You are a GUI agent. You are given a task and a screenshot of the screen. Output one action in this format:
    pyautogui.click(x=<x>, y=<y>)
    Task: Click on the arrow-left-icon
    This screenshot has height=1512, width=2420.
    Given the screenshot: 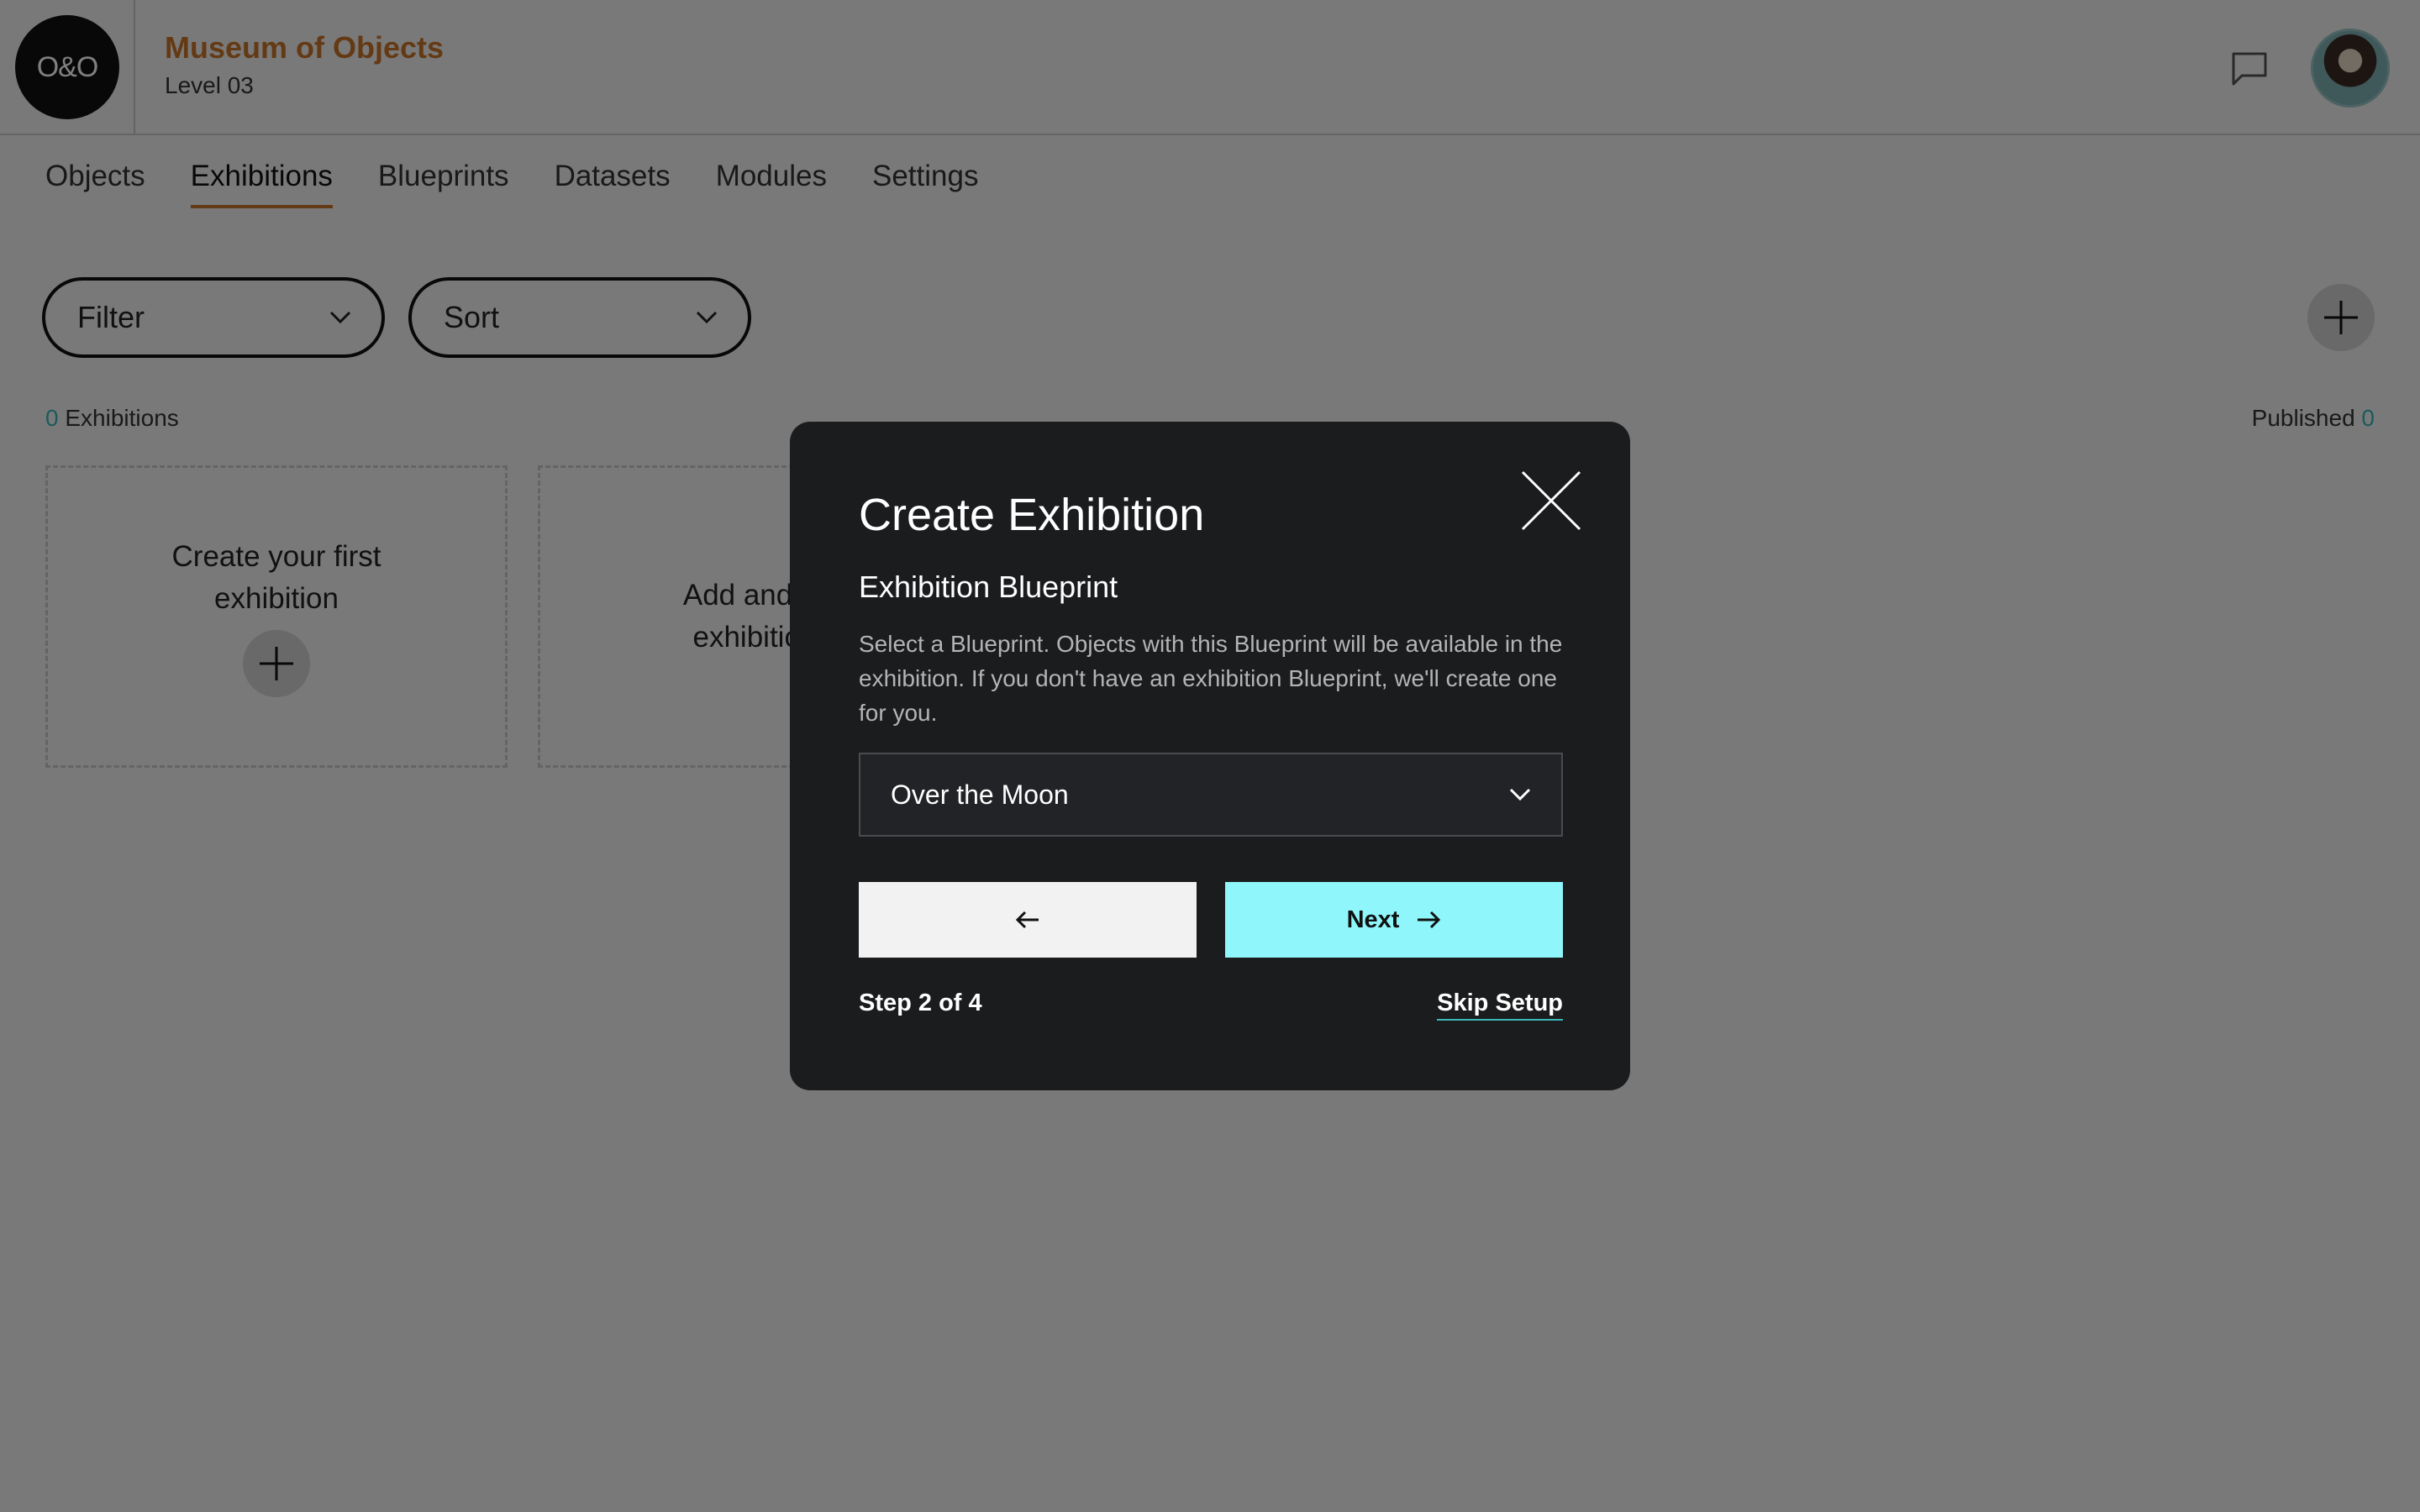 What is the action you would take?
    pyautogui.click(x=1027, y=920)
    